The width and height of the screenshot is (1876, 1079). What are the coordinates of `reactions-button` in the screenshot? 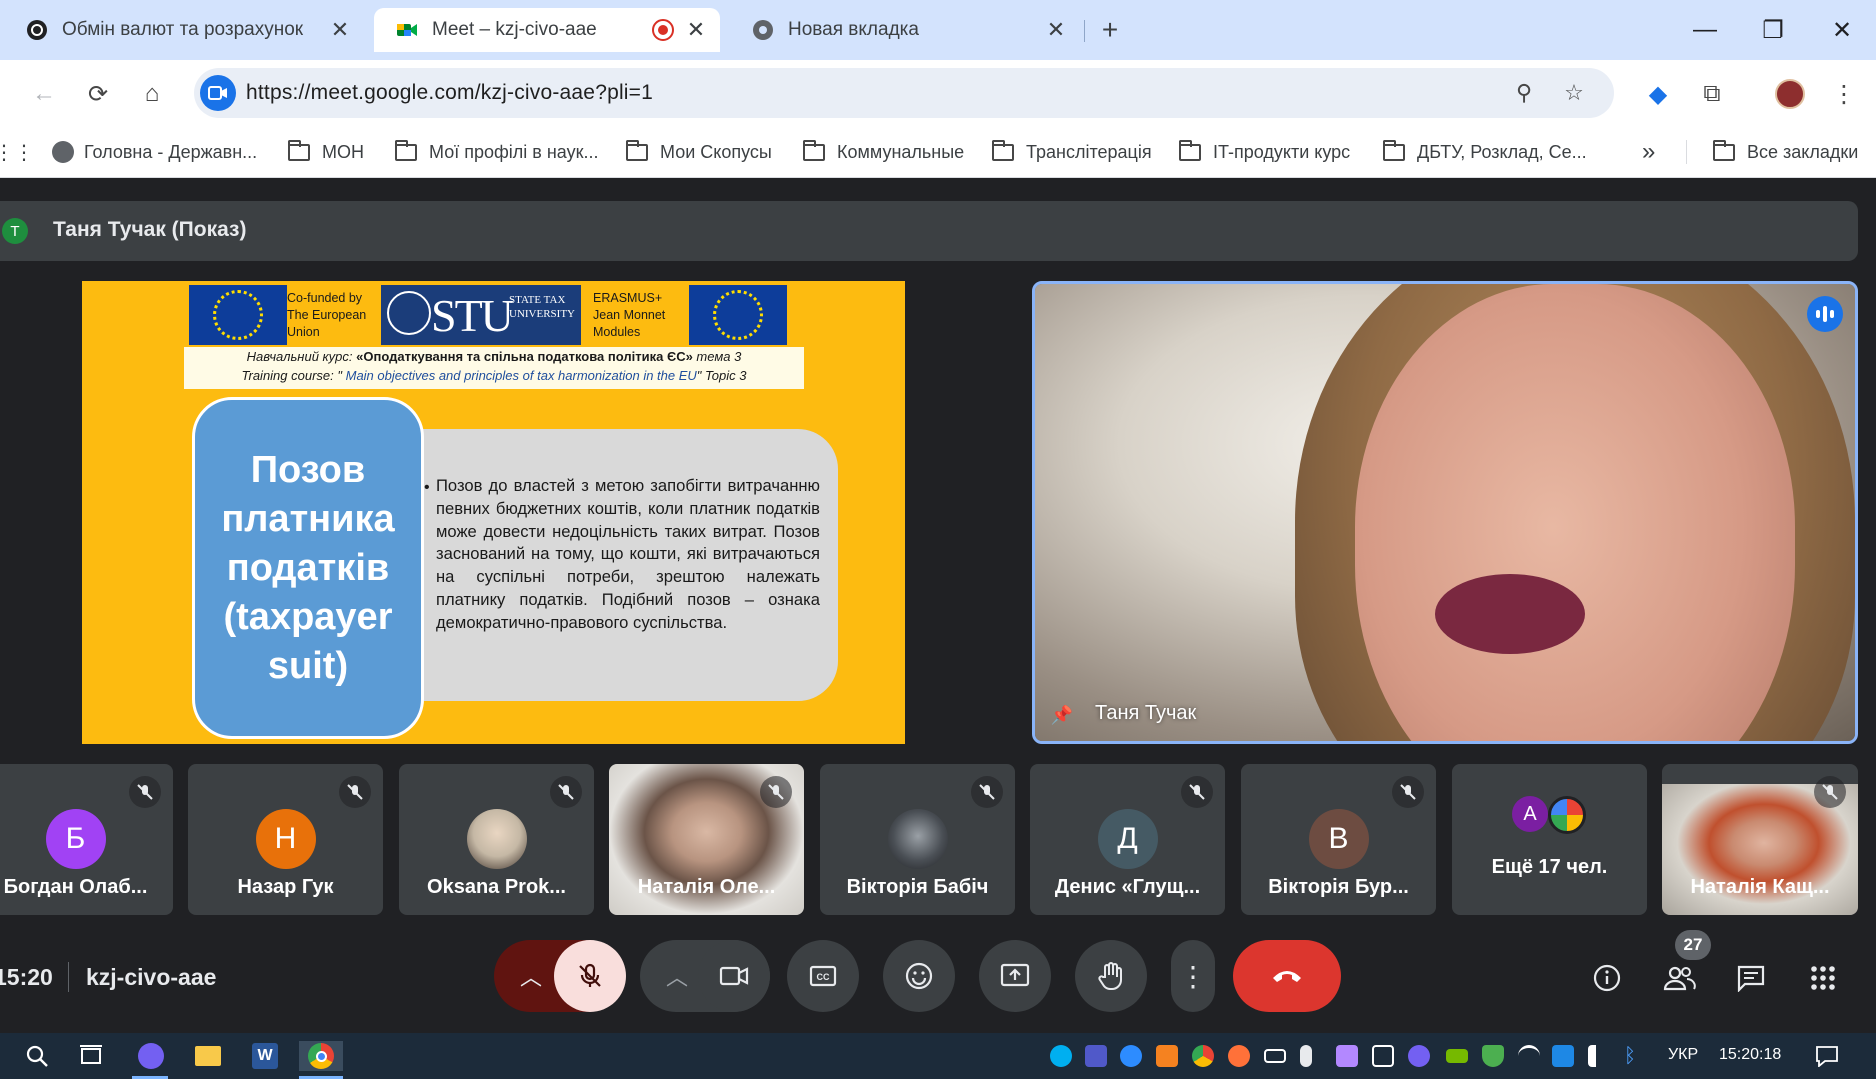 It's located at (919, 976).